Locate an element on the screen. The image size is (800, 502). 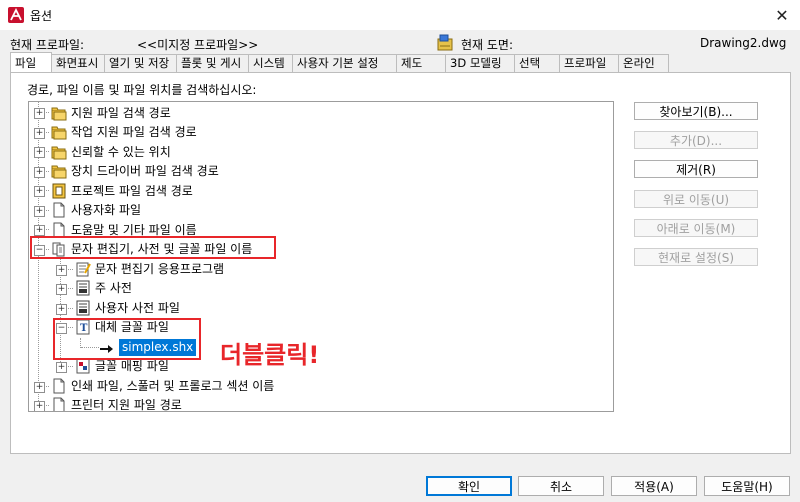
move-down-button: 아래로 이동(M) is located at coordinates (696, 228).